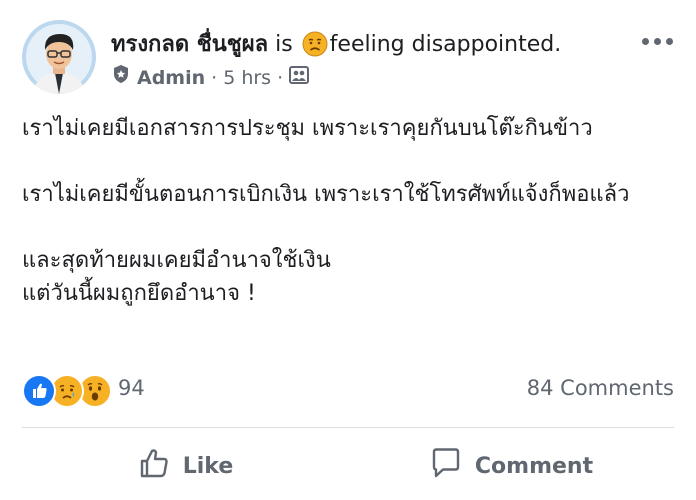 The height and width of the screenshot is (500, 696). What do you see at coordinates (59, 57) in the screenshot?
I see `author-avatar` at bounding box center [59, 57].